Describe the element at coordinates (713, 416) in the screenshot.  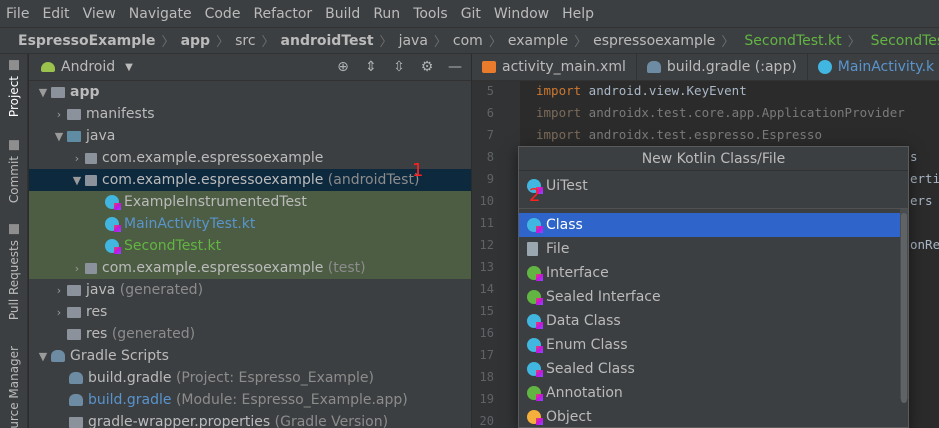
I see `kind-object: Object` at that location.